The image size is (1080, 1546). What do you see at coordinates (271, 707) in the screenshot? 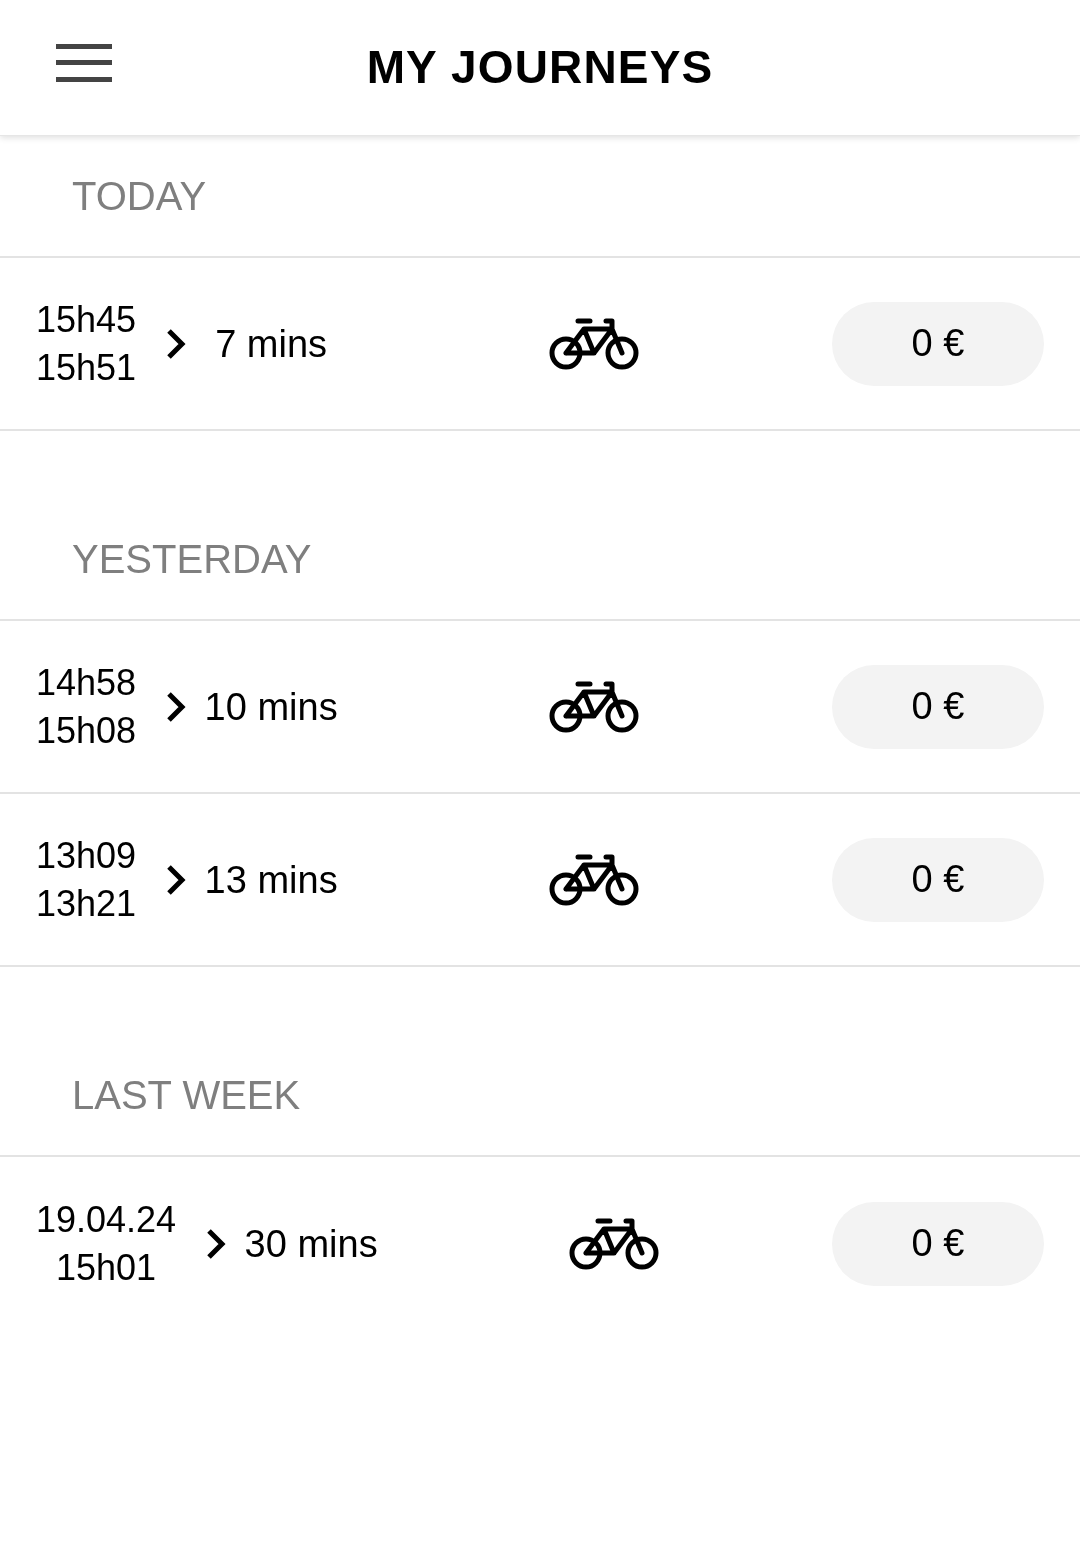
I see `duration: 10 mins` at bounding box center [271, 707].